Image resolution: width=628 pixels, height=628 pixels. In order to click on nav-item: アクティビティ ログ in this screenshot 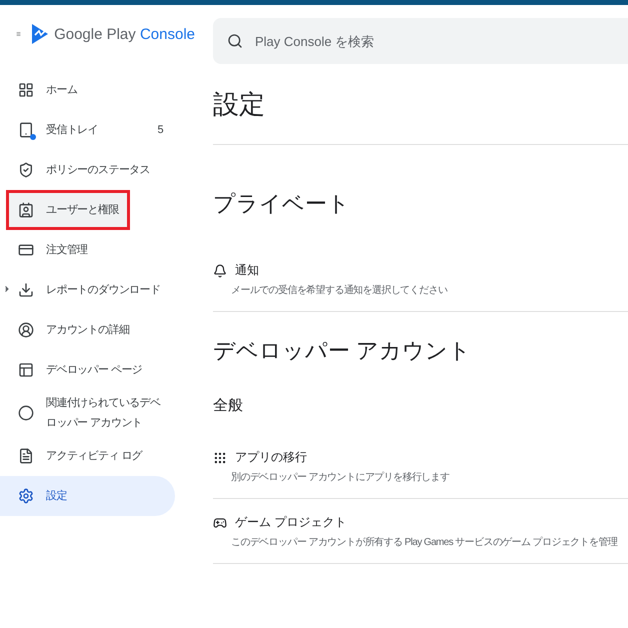, I will do `click(87, 456)`.